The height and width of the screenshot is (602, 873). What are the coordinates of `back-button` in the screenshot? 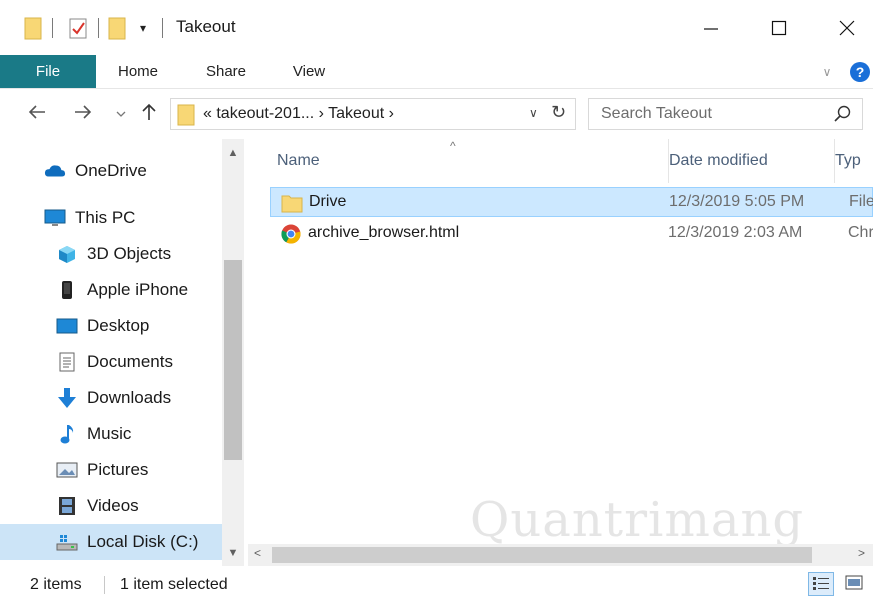 It's located at (37, 114).